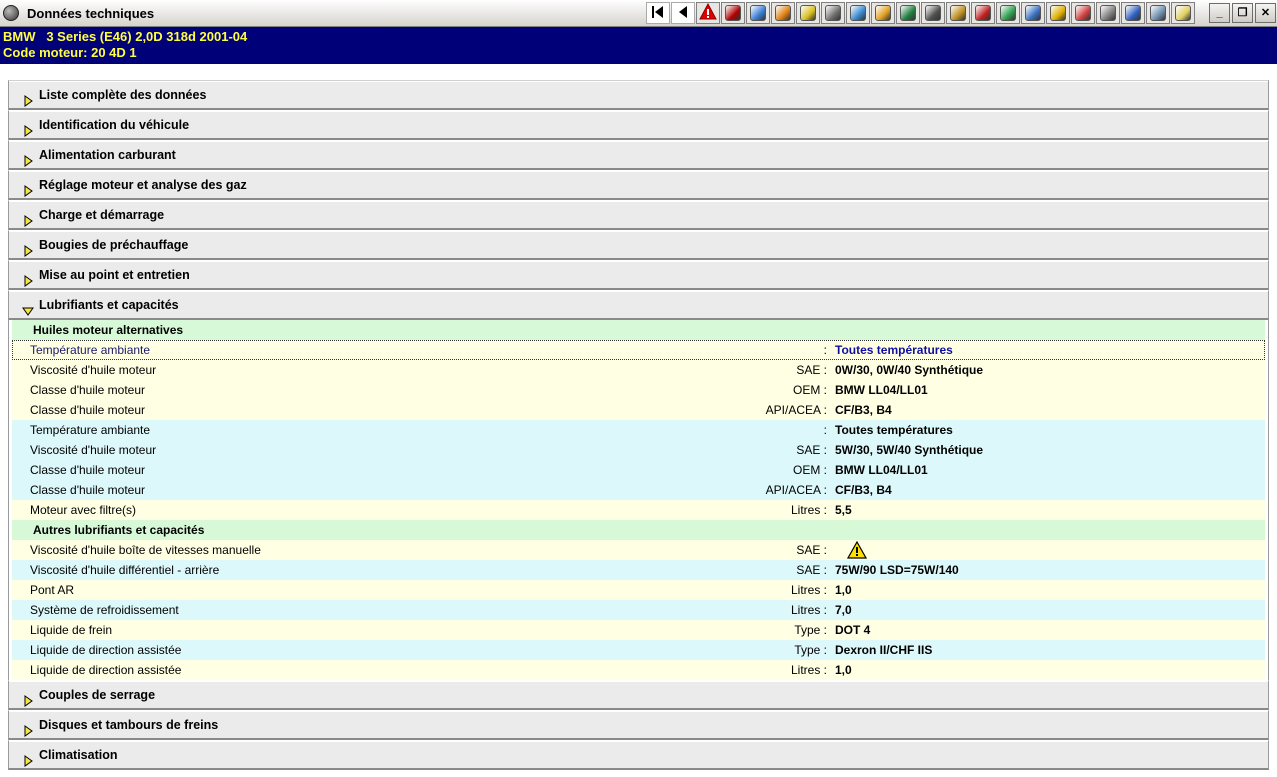 The height and width of the screenshot is (777, 1277). What do you see at coordinates (125, 36) in the screenshot?
I see `vehicle-model: BMW 3 Series (E46) 2,0D 318d 2001-04` at bounding box center [125, 36].